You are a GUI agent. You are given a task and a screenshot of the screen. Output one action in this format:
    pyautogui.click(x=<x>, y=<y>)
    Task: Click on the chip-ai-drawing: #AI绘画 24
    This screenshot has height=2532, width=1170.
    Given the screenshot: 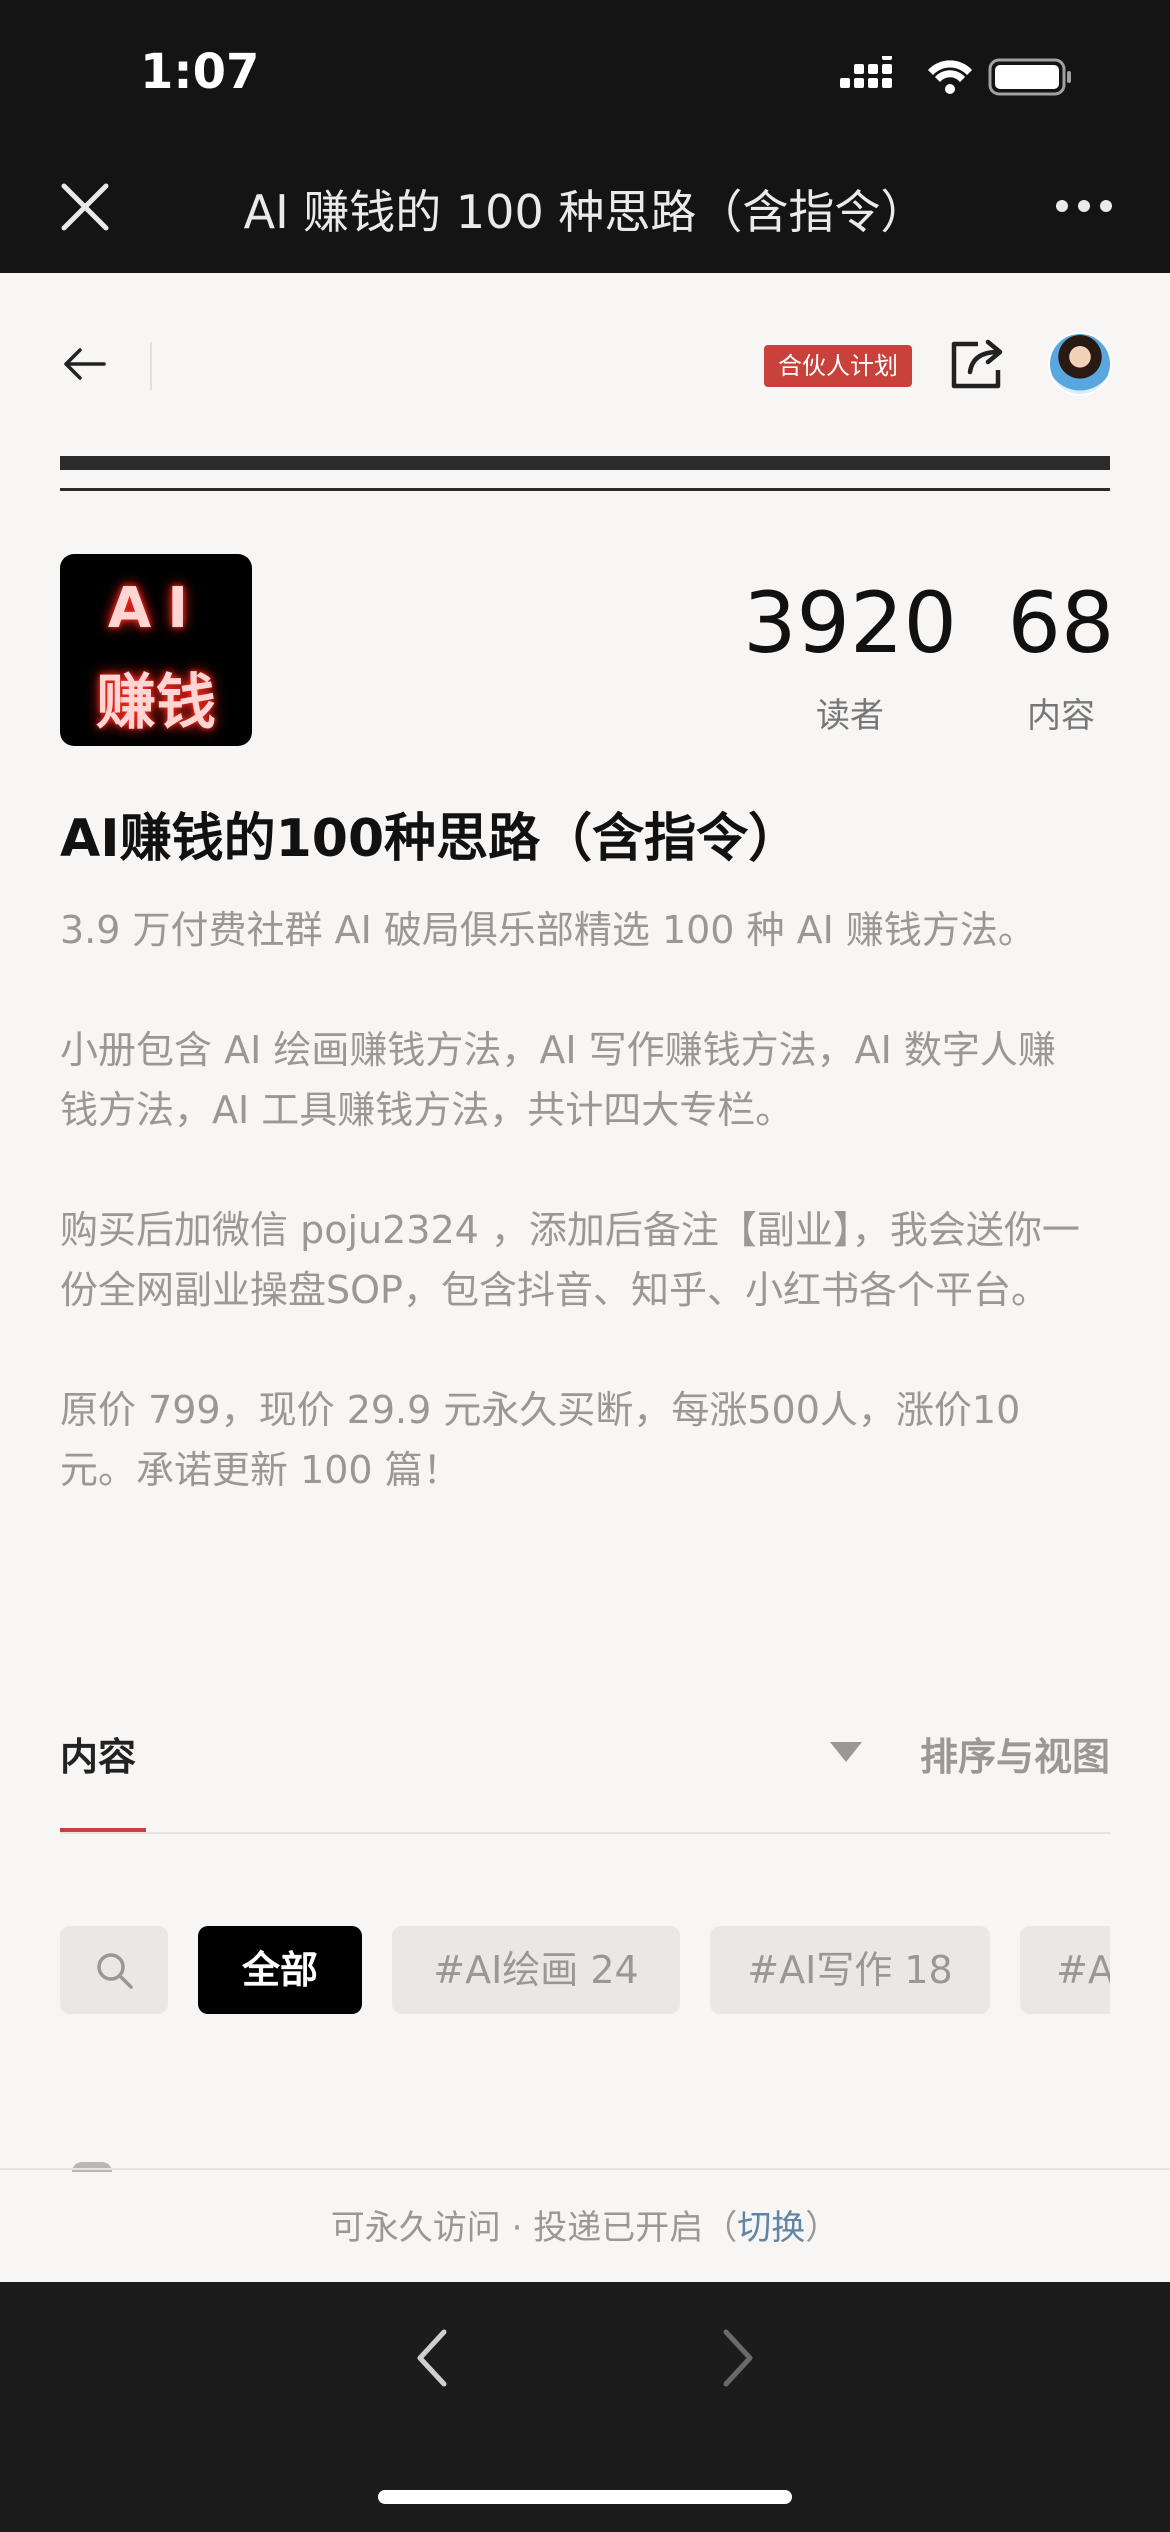 What is the action you would take?
    pyautogui.click(x=536, y=1970)
    